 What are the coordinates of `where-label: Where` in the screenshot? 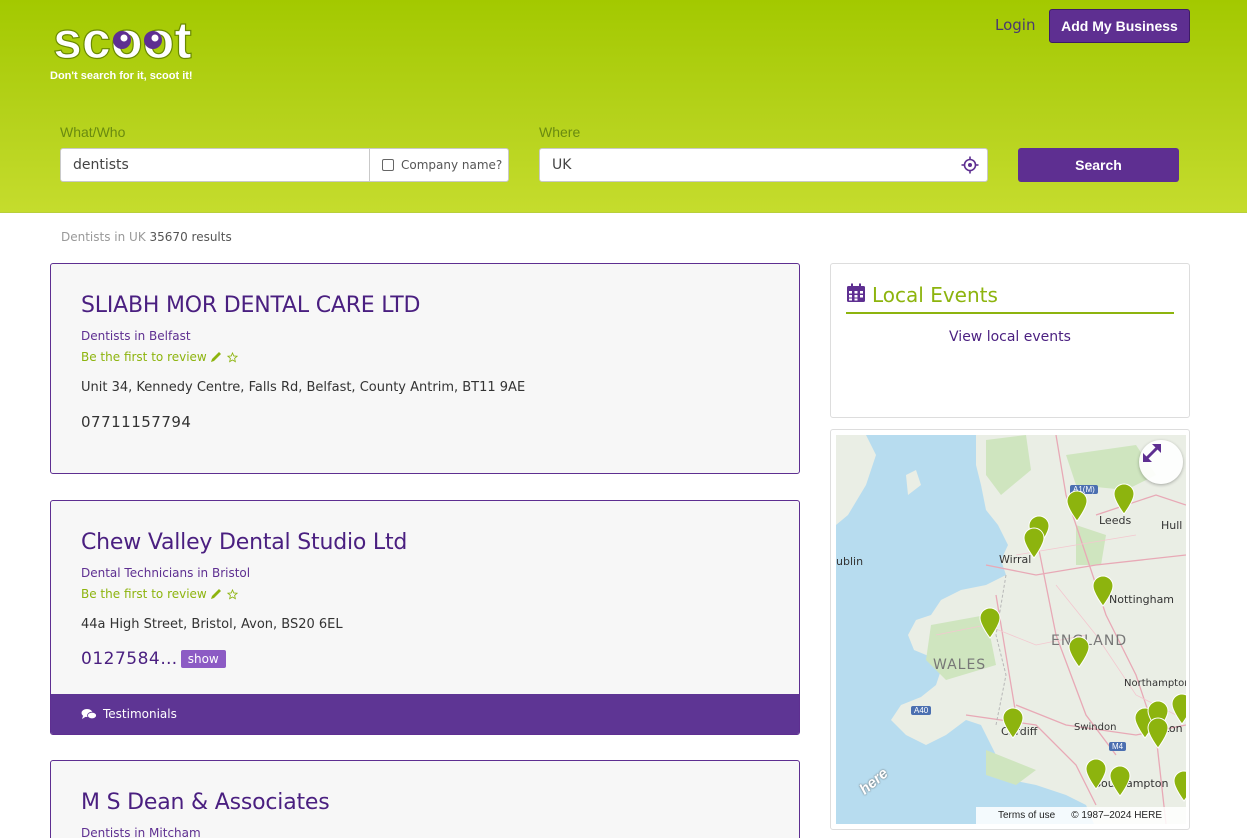 It's located at (560, 132).